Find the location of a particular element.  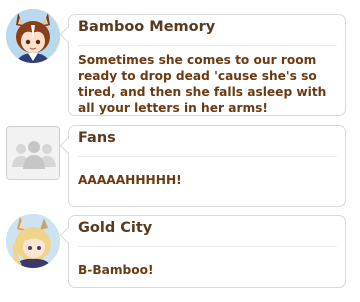

fans-avatar is located at coordinates (33, 153).